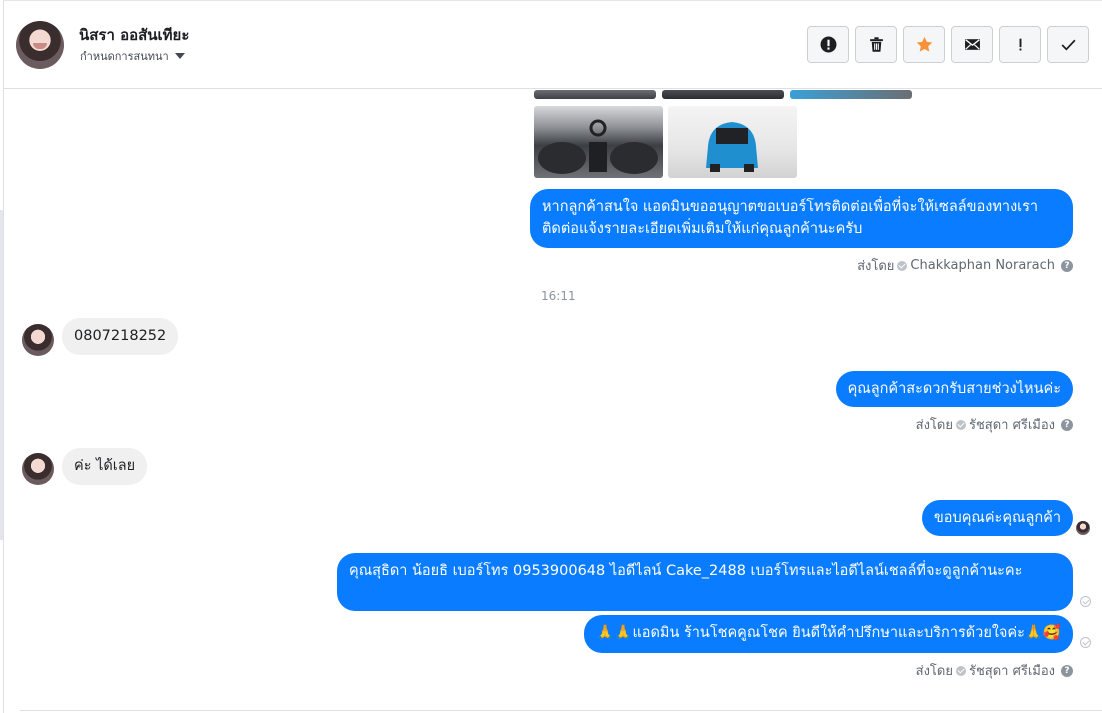 This screenshot has width=1102, height=713. I want to click on photo-attachment-rear, so click(732, 142).